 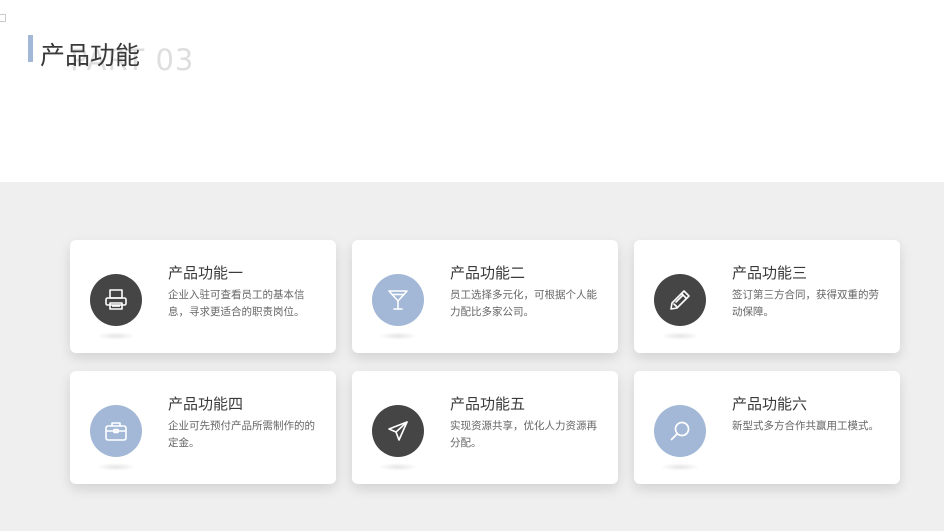 What do you see at coordinates (190, 55) in the screenshot?
I see `header: PART 03 产品功能` at bounding box center [190, 55].